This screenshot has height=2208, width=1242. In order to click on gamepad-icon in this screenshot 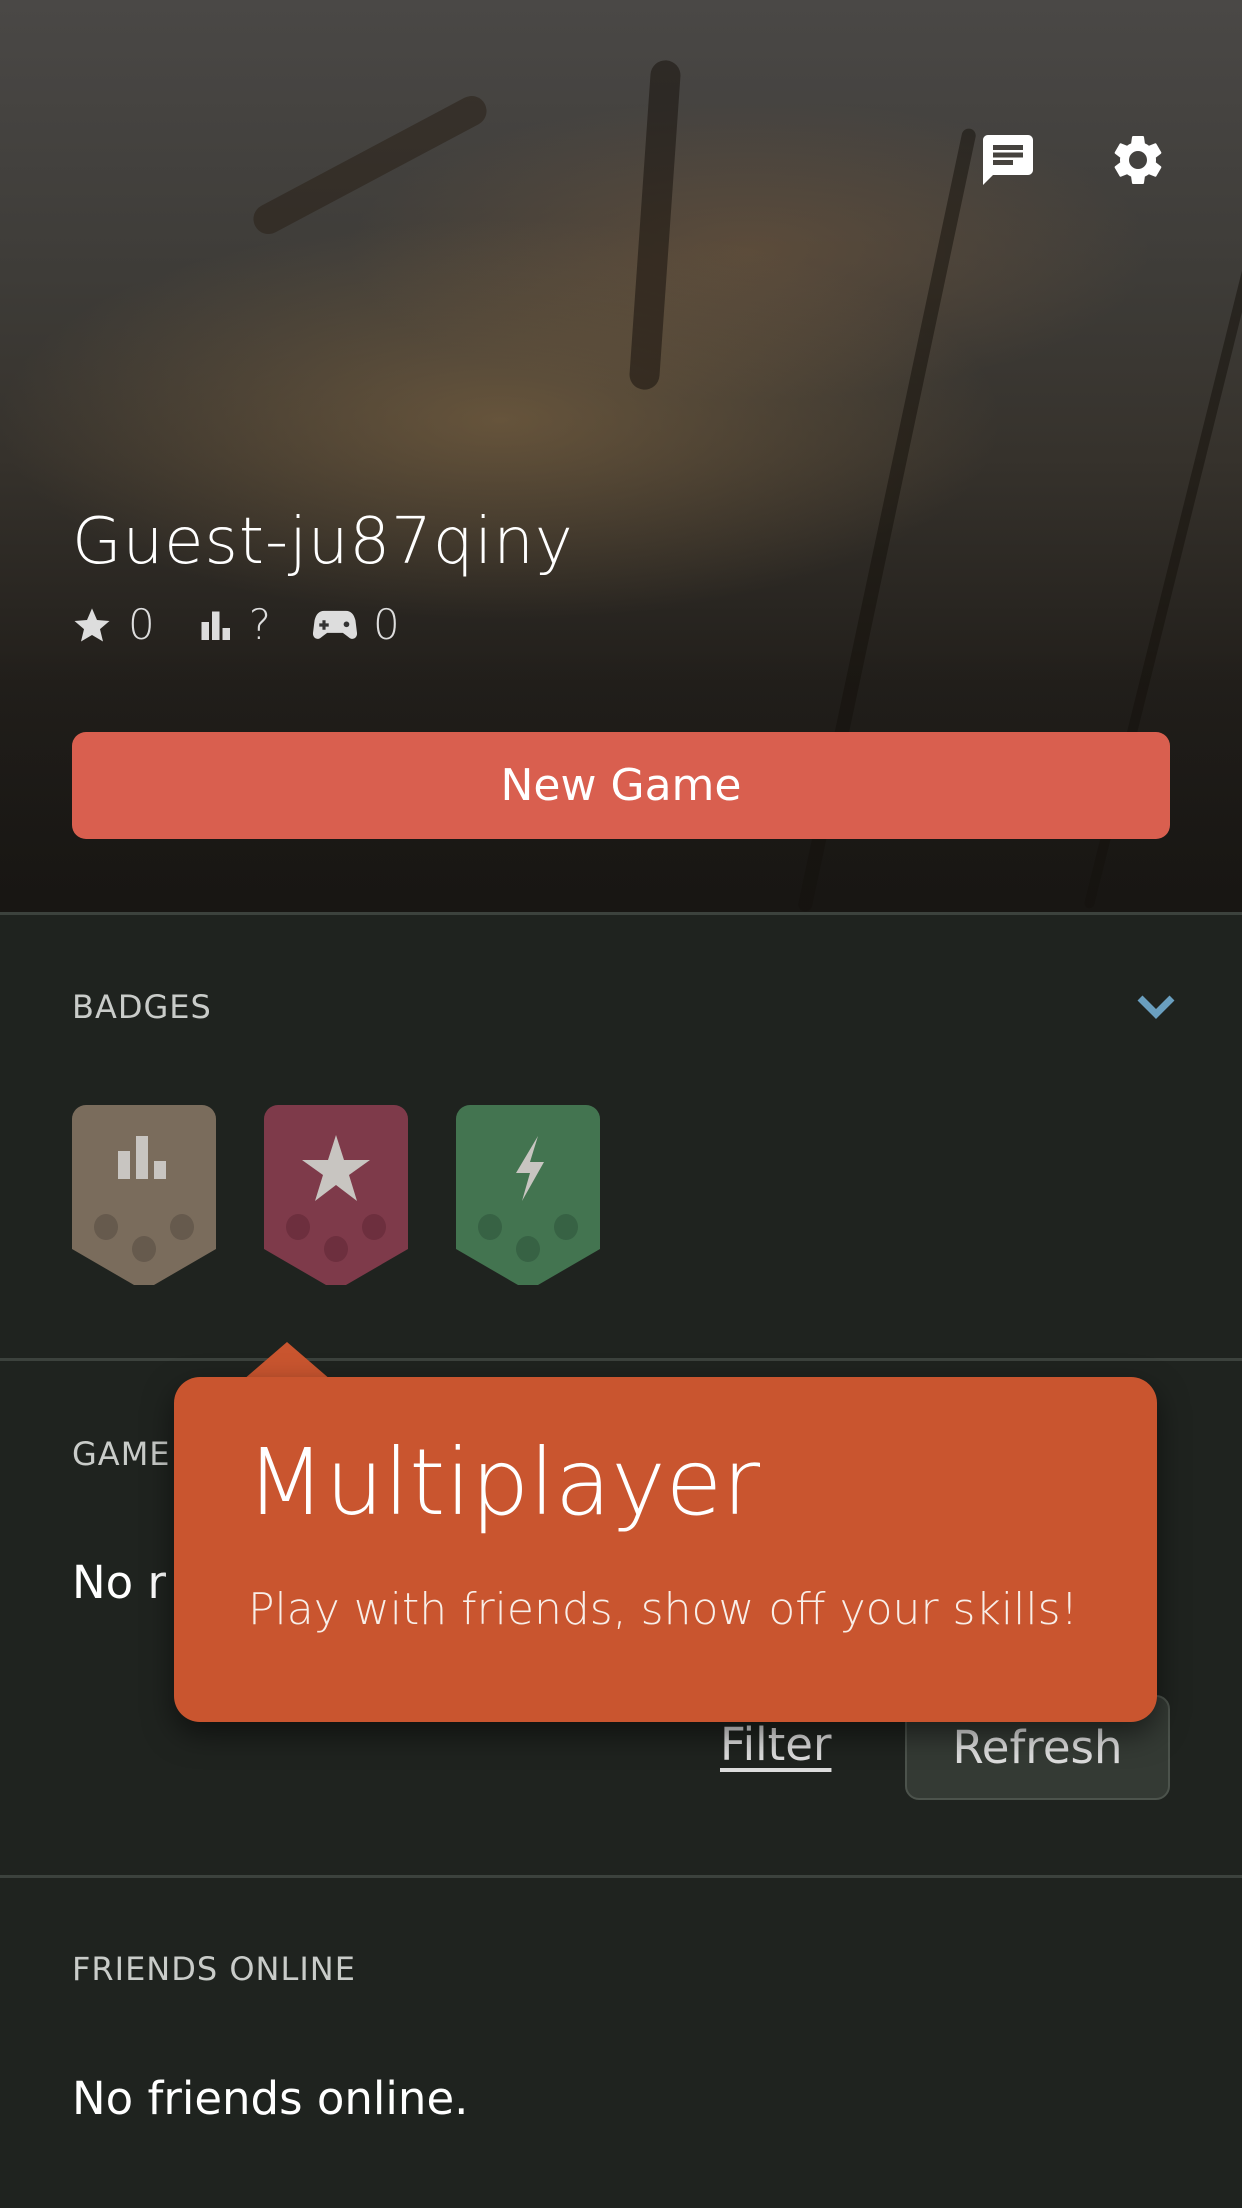, I will do `click(335, 624)`.